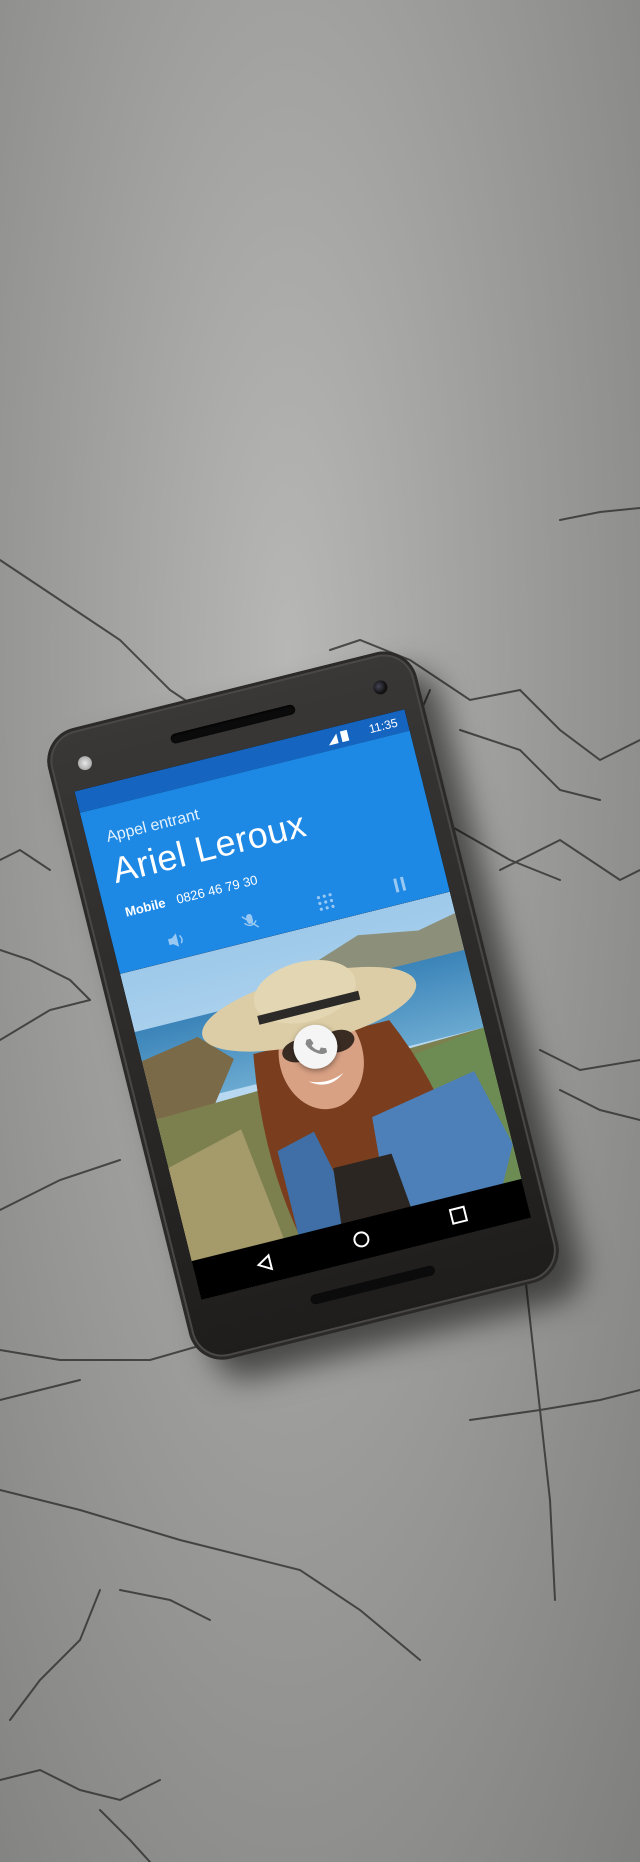 This screenshot has height=1862, width=640. I want to click on number-type: Mobile, so click(145, 907).